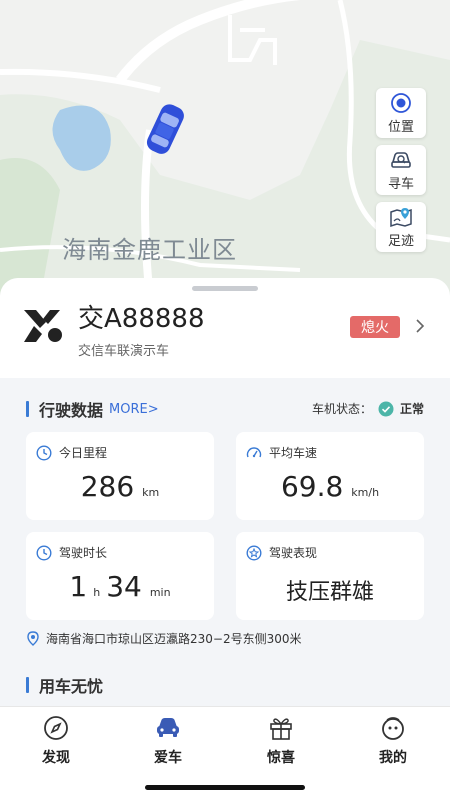 This screenshot has width=450, height=800. Describe the element at coordinates (174, 639) in the screenshot. I see `address-text: 海南省海口市琼山区迈瀛路230−2号东侧300米` at that location.